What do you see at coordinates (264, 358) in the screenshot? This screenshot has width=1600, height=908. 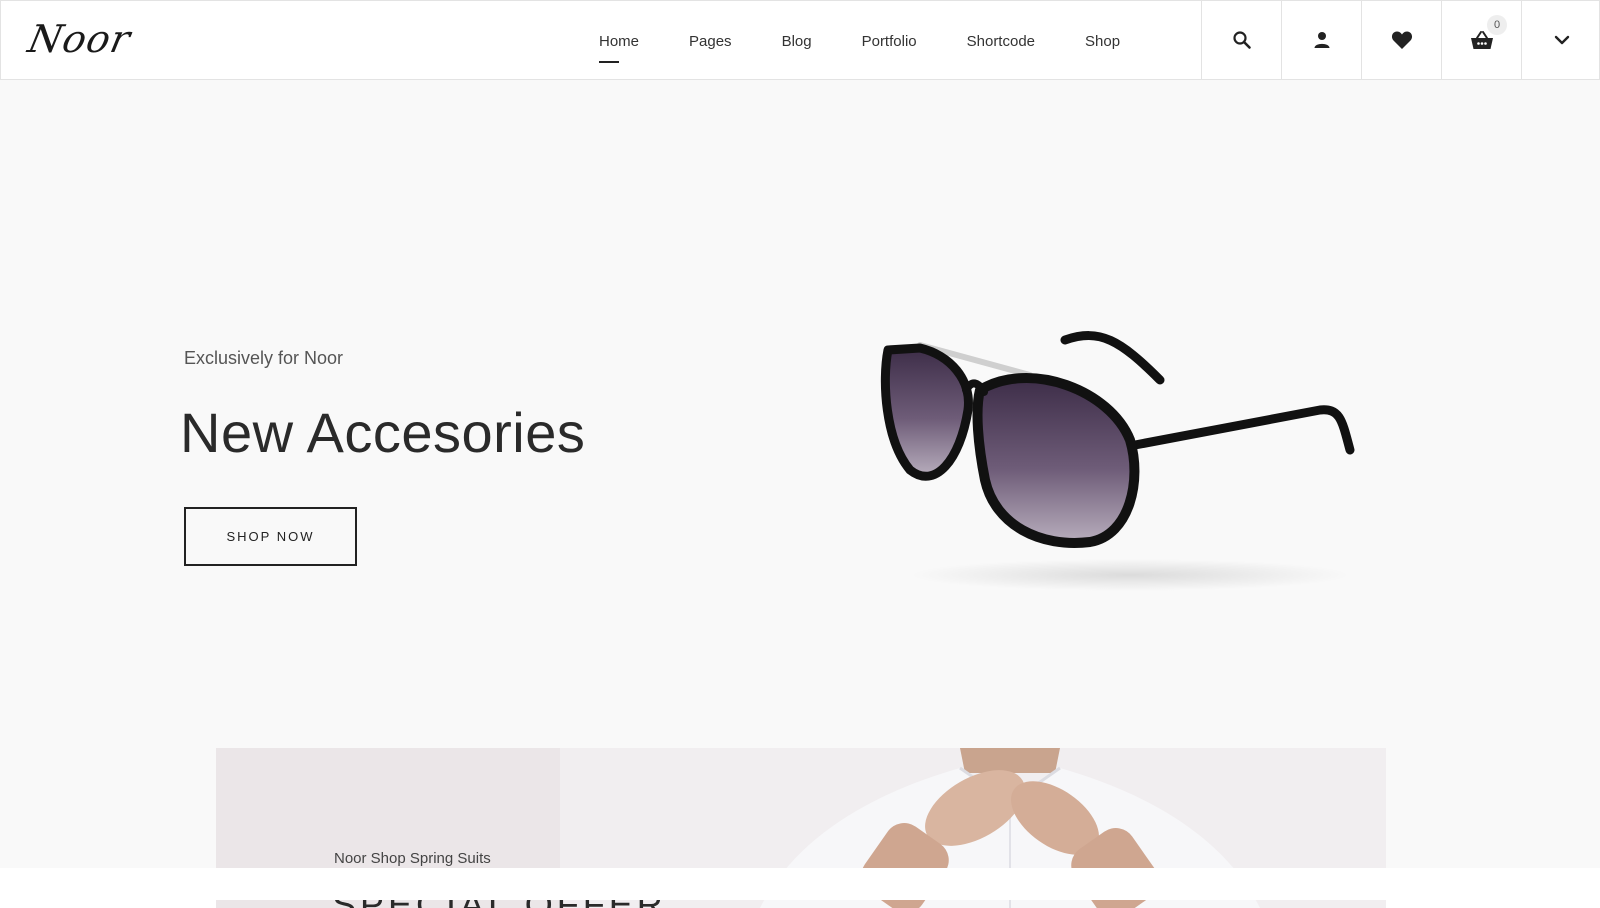 I see `hero-subtitle: Exclusively for Noor` at bounding box center [264, 358].